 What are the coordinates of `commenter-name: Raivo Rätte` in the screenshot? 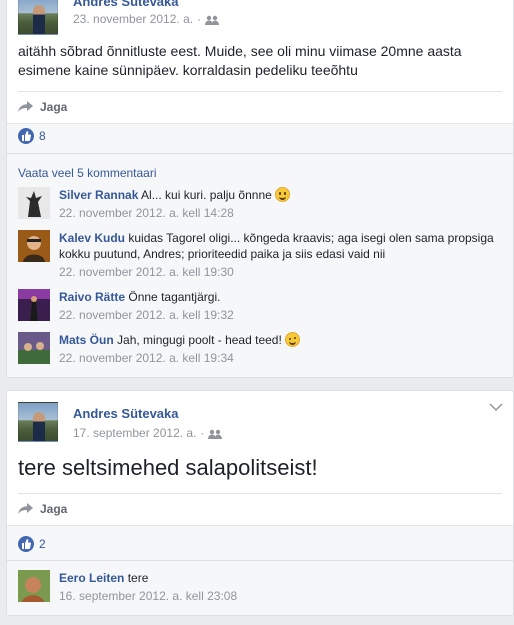 It's located at (92, 297).